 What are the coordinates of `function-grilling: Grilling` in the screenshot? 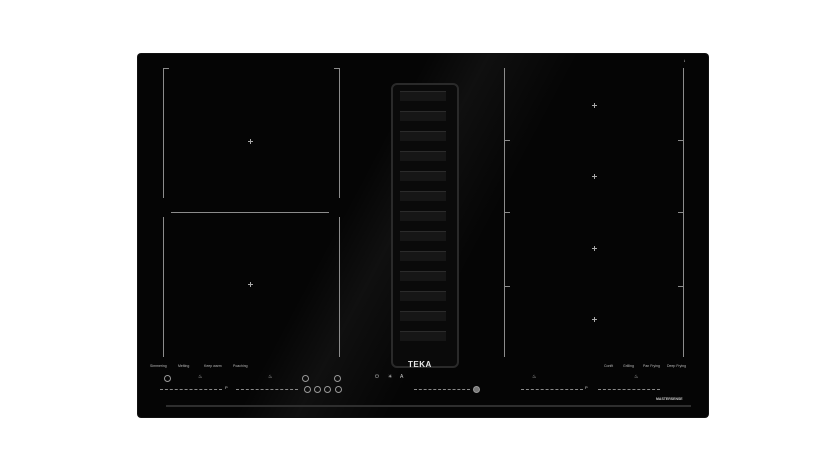 It's located at (628, 366).